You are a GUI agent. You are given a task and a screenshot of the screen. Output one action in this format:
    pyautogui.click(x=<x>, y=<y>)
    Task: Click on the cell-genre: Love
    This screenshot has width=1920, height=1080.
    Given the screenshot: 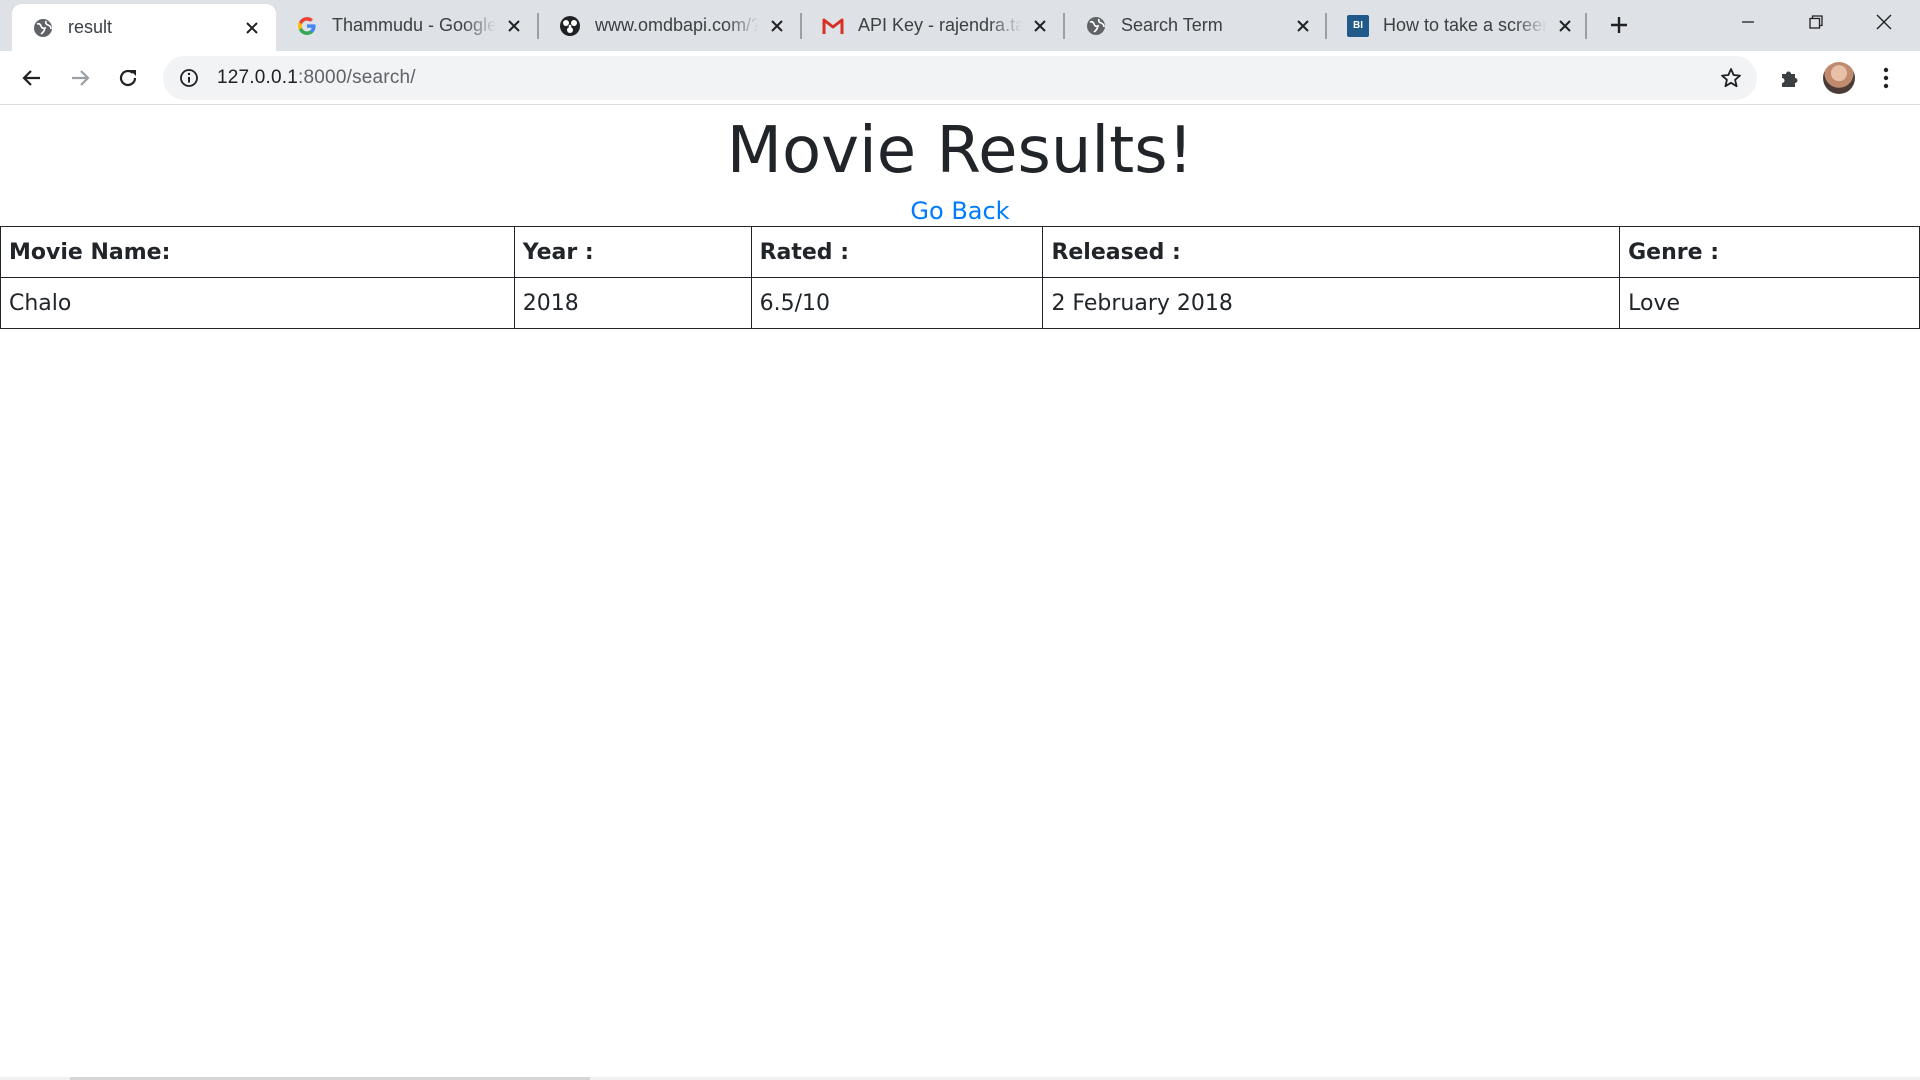 What is the action you would take?
    pyautogui.click(x=1769, y=303)
    